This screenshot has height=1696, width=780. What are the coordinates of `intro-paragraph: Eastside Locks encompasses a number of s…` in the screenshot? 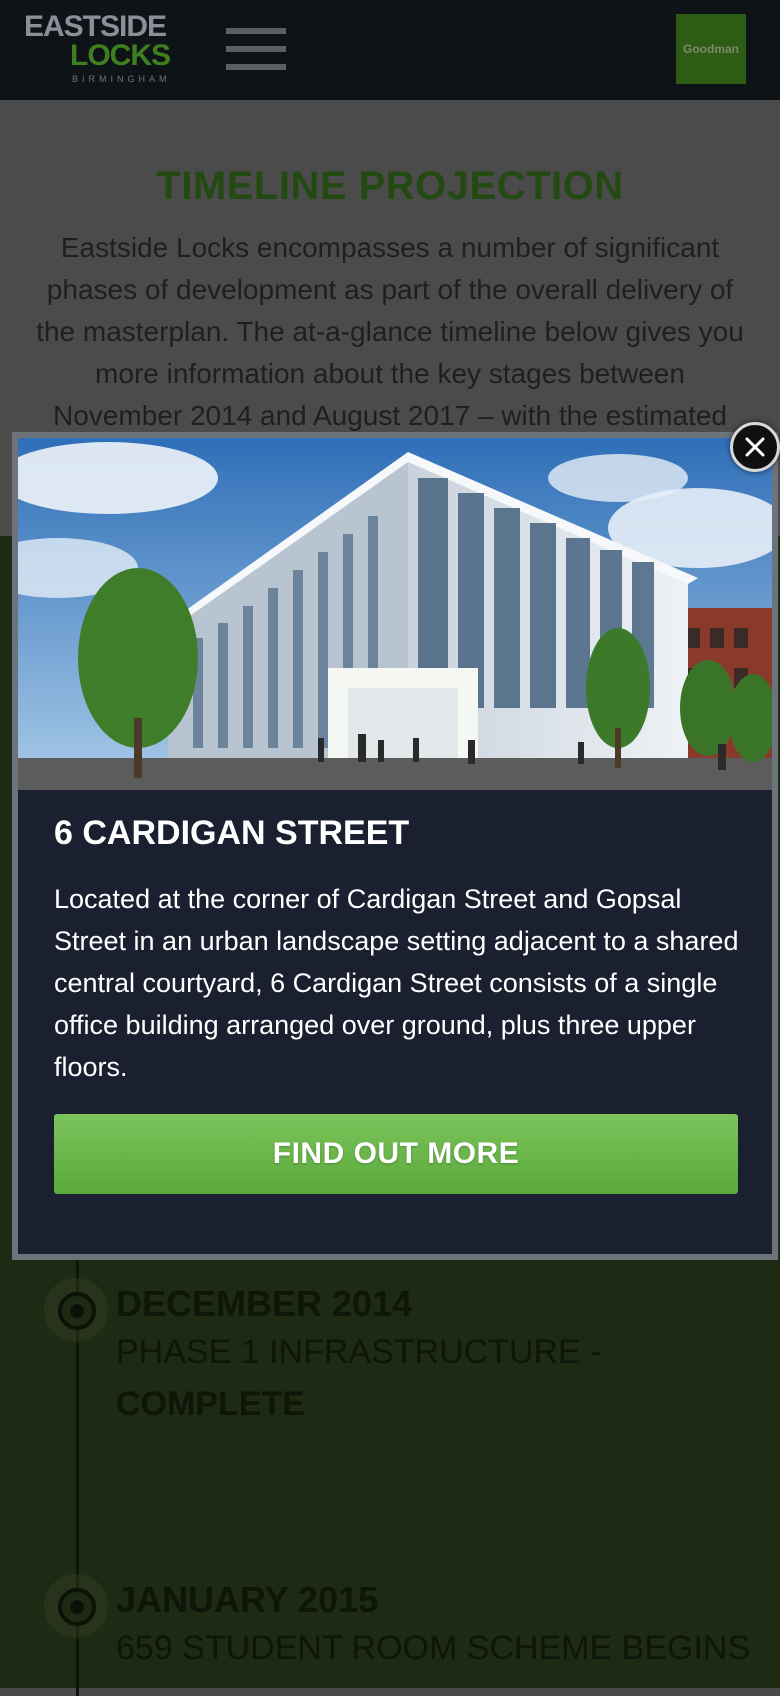 It's located at (390, 331).